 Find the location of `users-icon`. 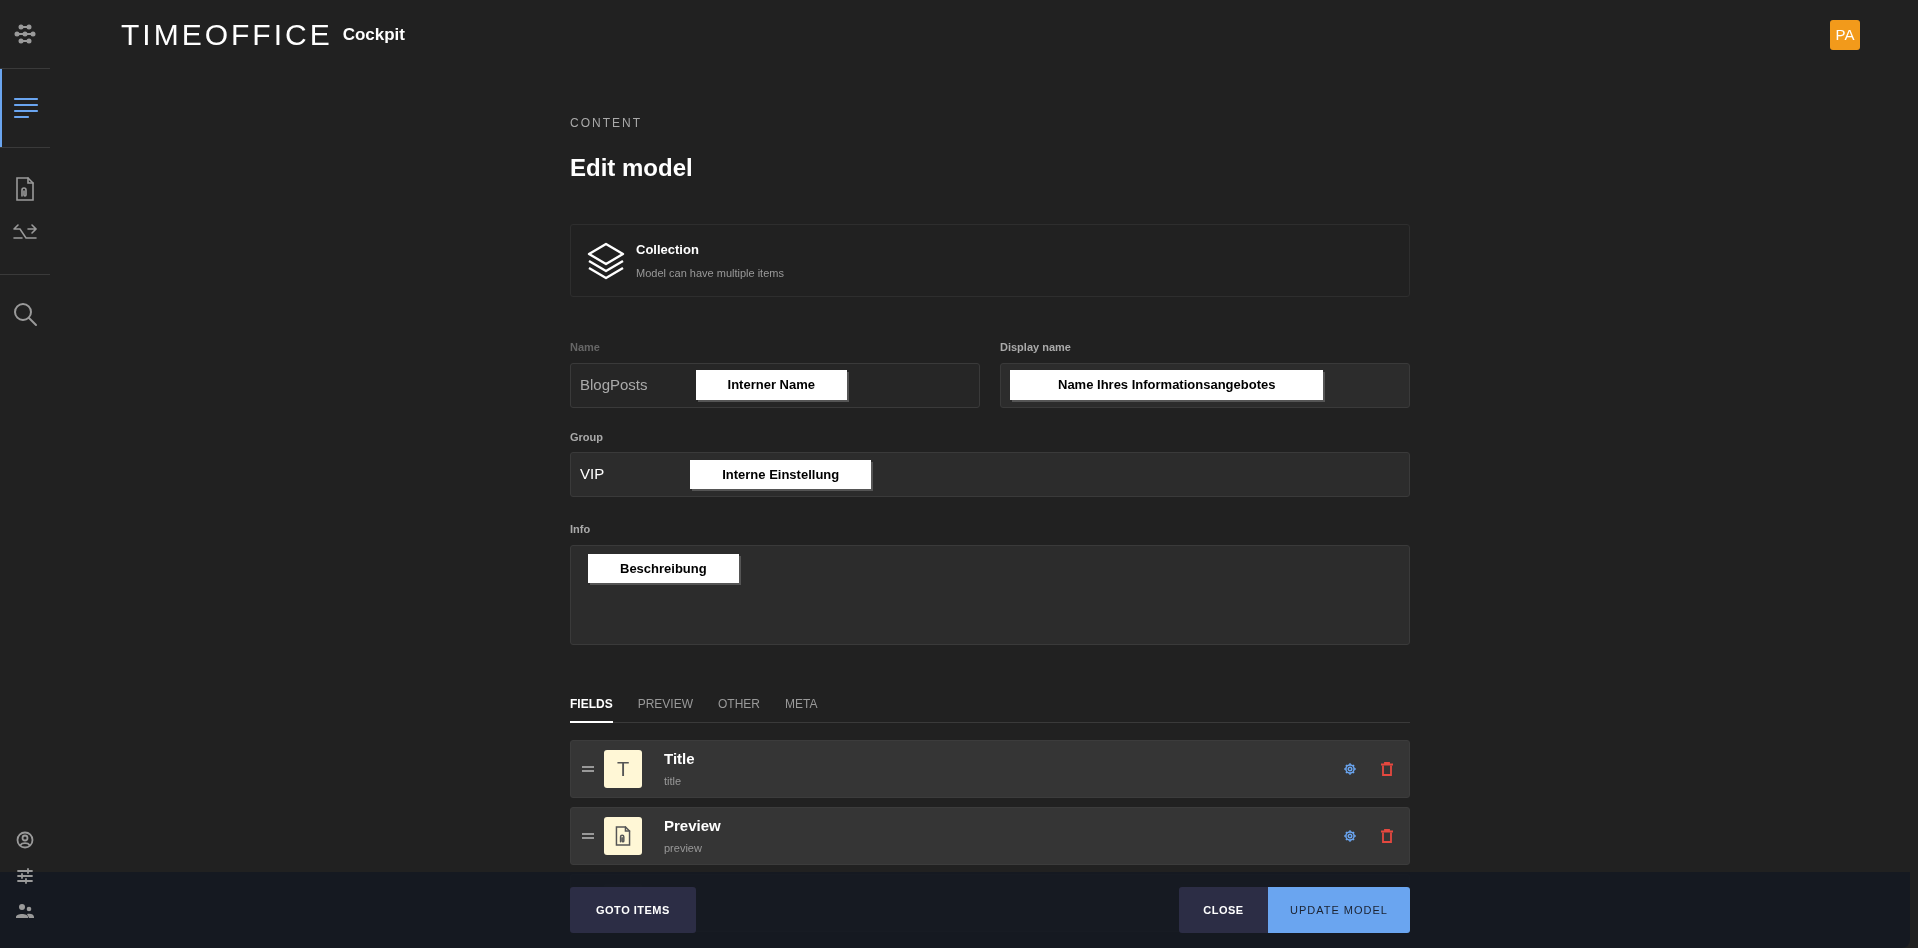

users-icon is located at coordinates (25, 911).